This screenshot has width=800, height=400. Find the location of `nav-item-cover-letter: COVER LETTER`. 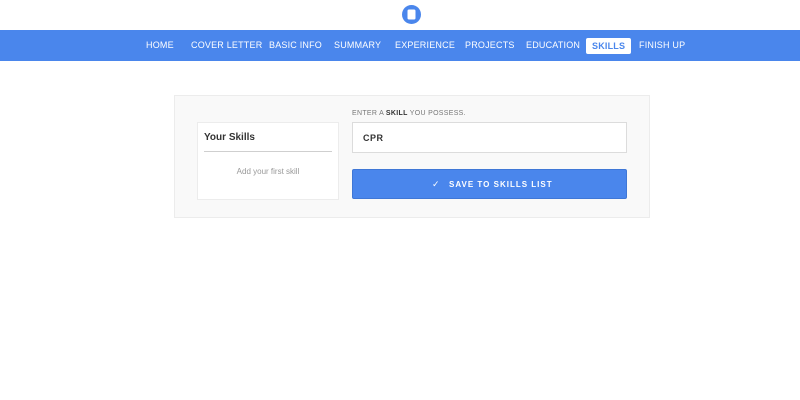

nav-item-cover-letter: COVER LETTER is located at coordinates (226, 47).